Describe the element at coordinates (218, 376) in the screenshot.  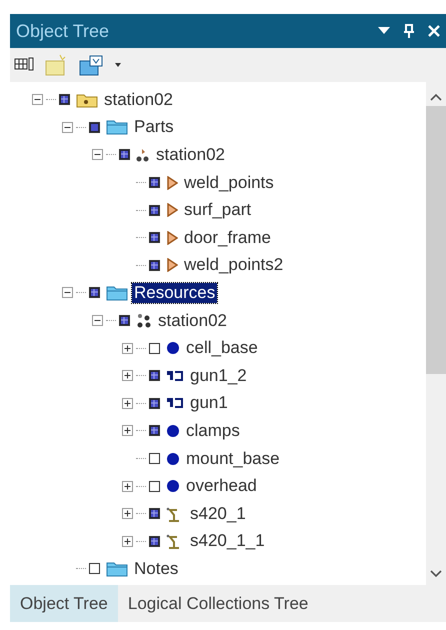
I see `tree-item: gun1_2` at that location.